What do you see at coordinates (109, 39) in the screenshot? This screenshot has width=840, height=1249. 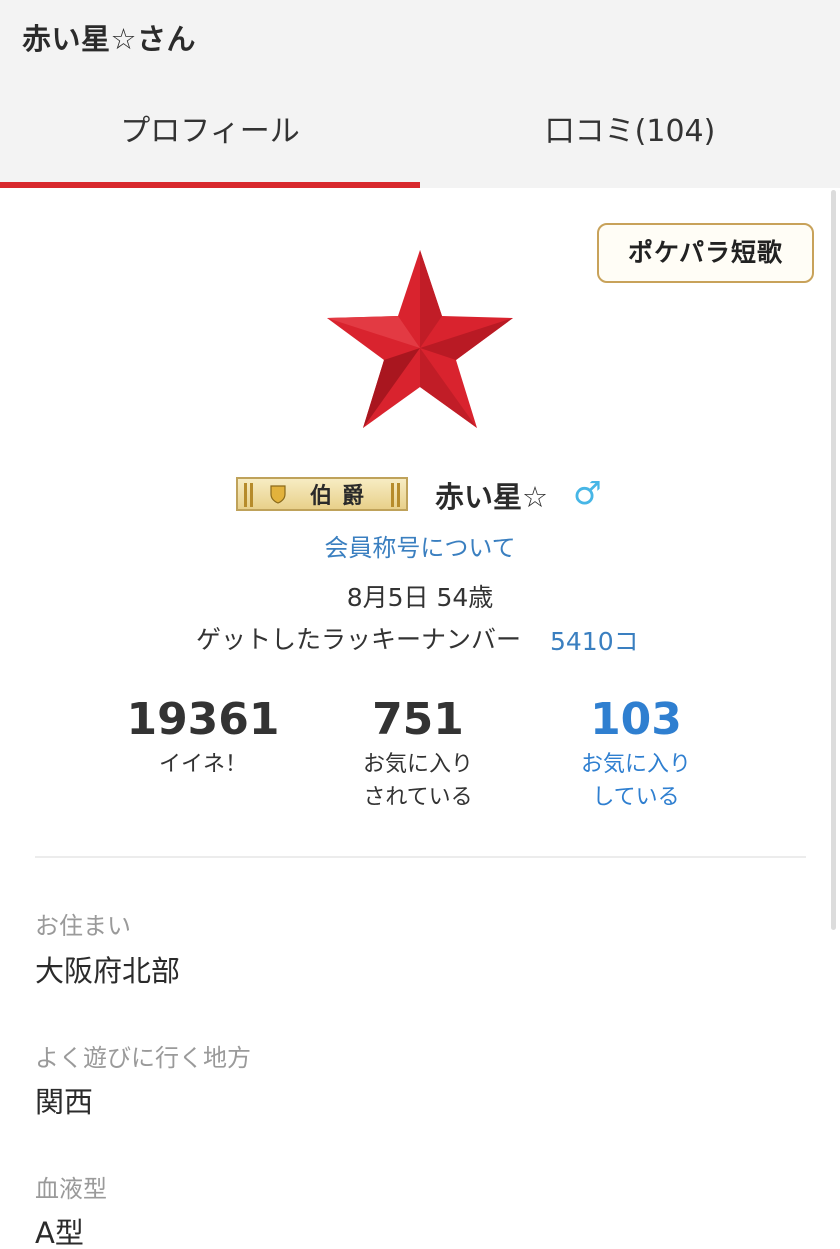 I see `page-title: 赤い星☆さん` at bounding box center [109, 39].